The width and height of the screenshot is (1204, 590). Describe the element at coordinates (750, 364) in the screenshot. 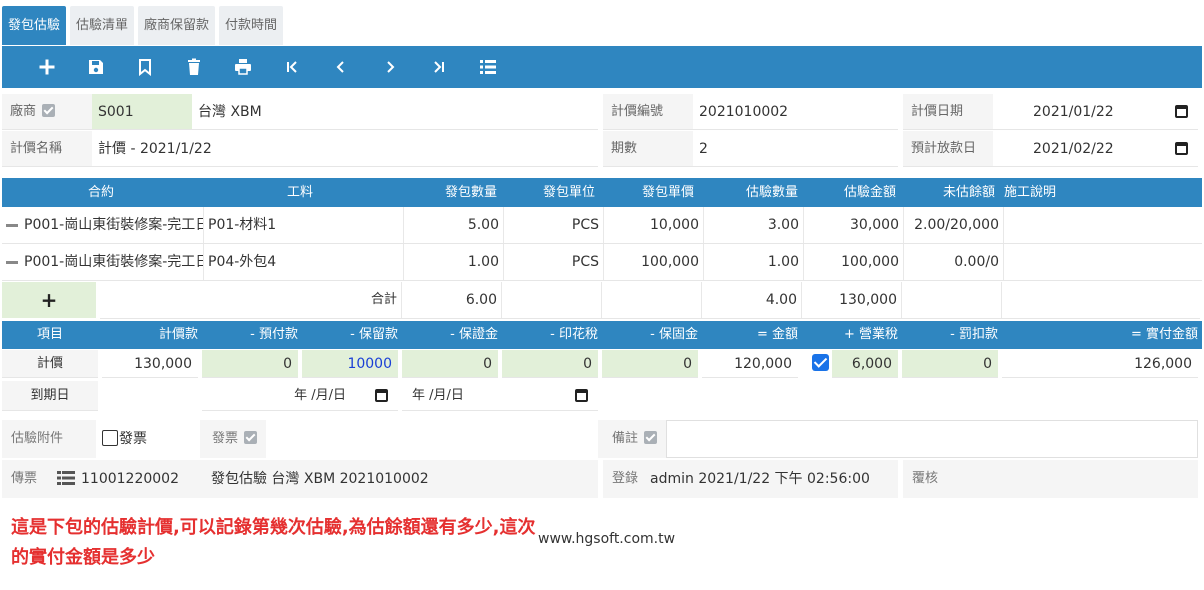

I see `pay-amount: 120,000` at that location.